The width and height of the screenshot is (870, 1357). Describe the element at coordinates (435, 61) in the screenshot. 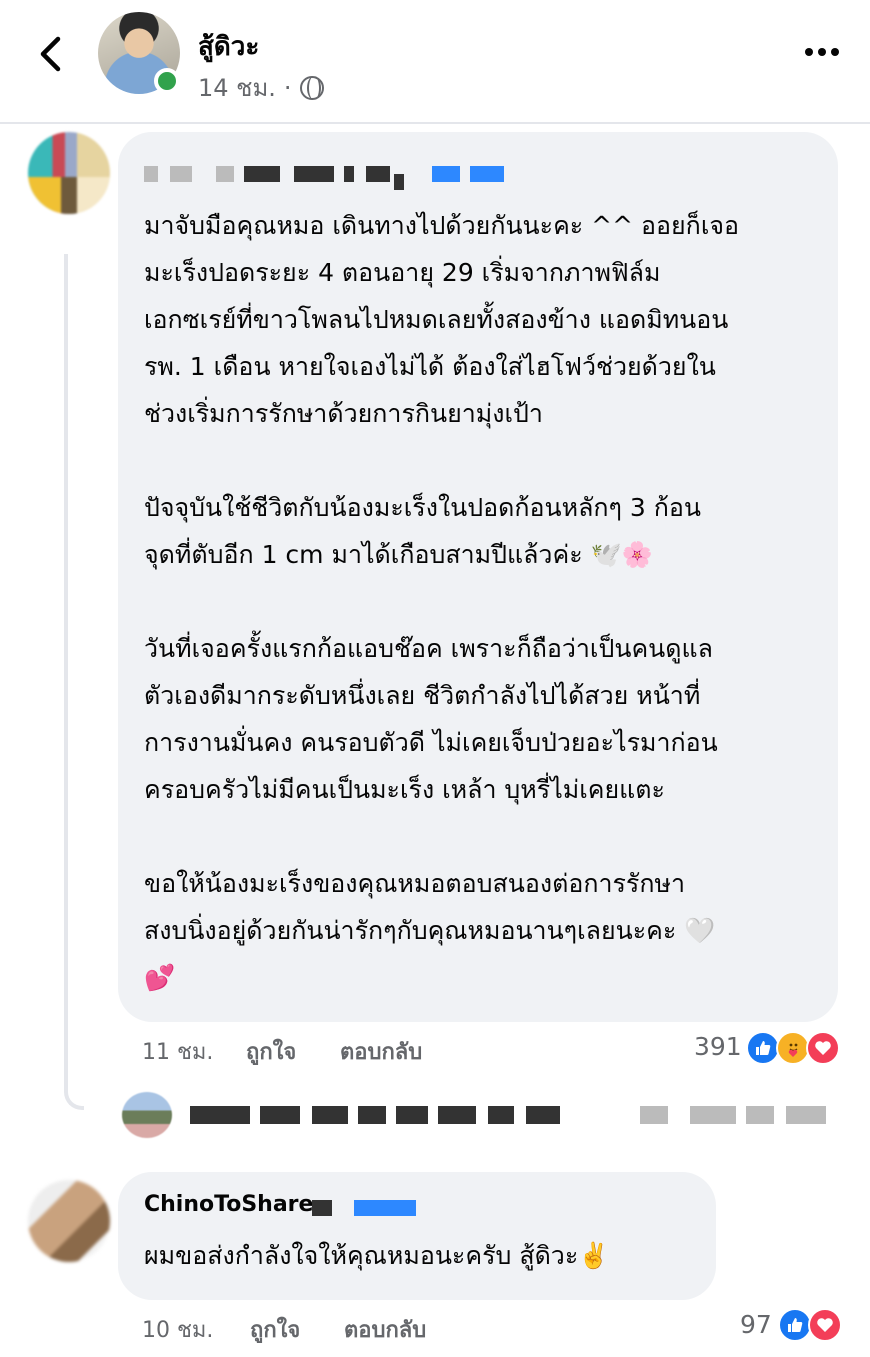

I see `post-header: สู้ดิวะ 14 ชม. ·` at that location.